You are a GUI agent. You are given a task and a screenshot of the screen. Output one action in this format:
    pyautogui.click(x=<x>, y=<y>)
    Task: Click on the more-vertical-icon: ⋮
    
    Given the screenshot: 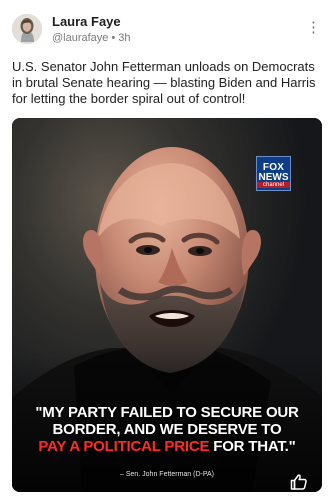 What is the action you would take?
    pyautogui.click(x=313, y=27)
    